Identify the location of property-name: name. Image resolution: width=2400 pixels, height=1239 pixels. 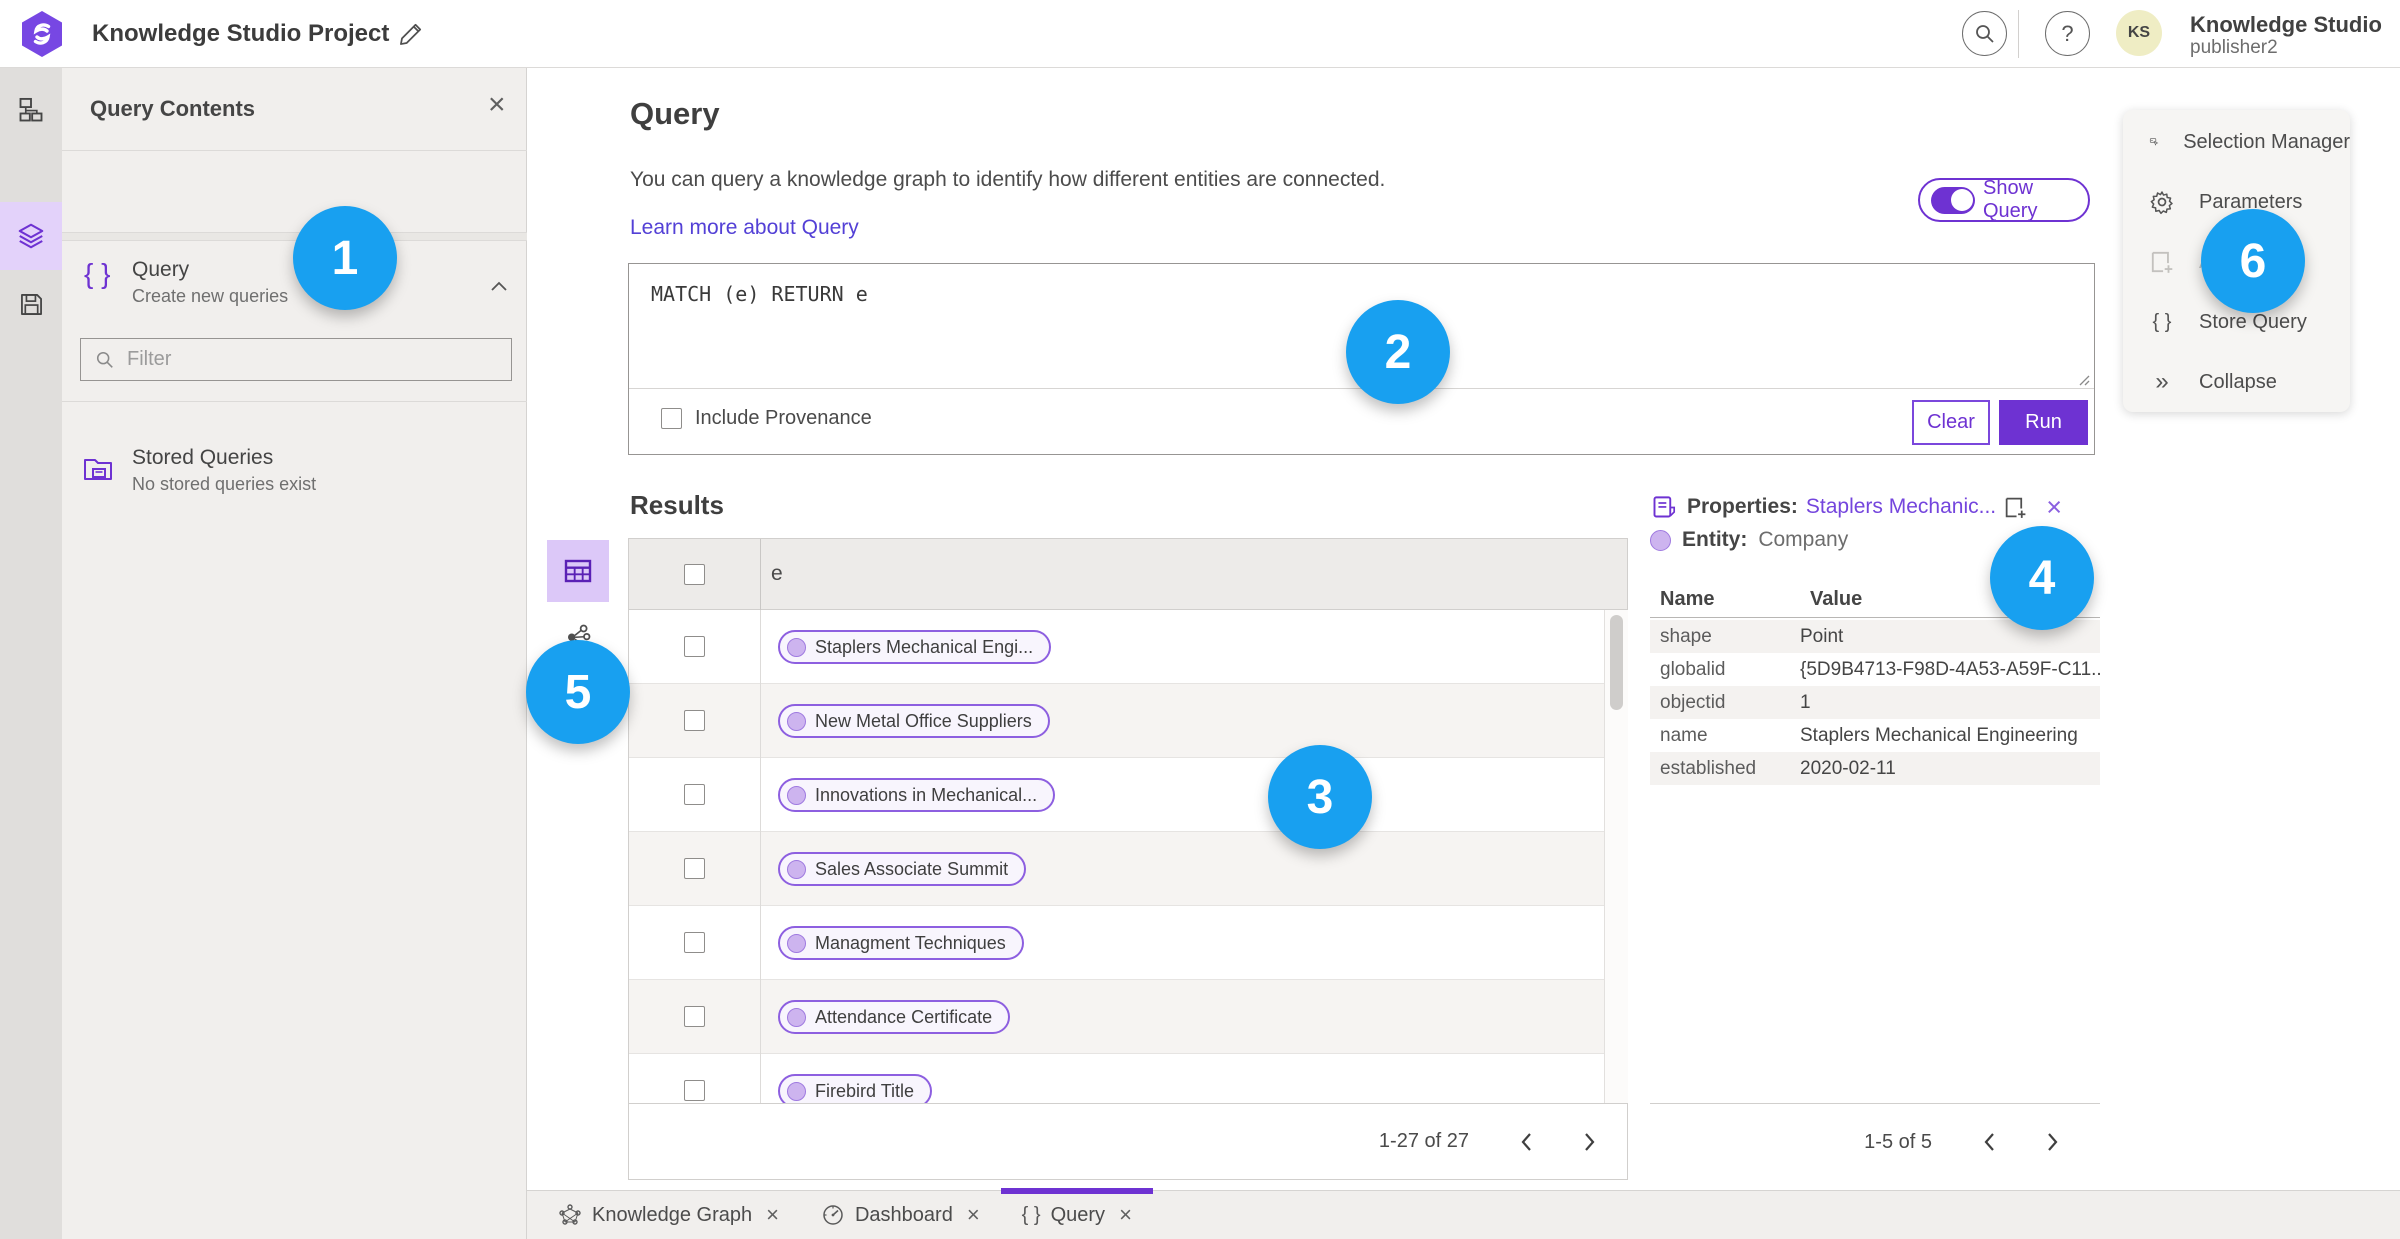
(1684, 735).